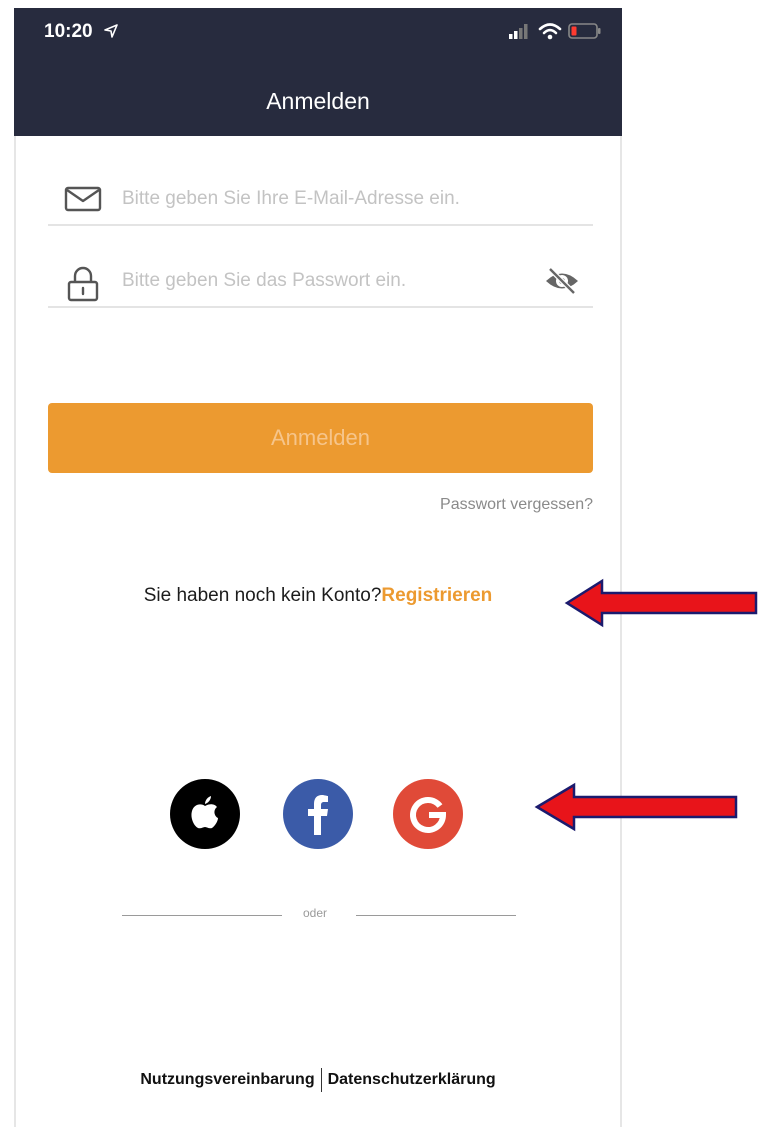 Image resolution: width=760 pixels, height=1127 pixels. I want to click on mail-icon, so click(83, 199).